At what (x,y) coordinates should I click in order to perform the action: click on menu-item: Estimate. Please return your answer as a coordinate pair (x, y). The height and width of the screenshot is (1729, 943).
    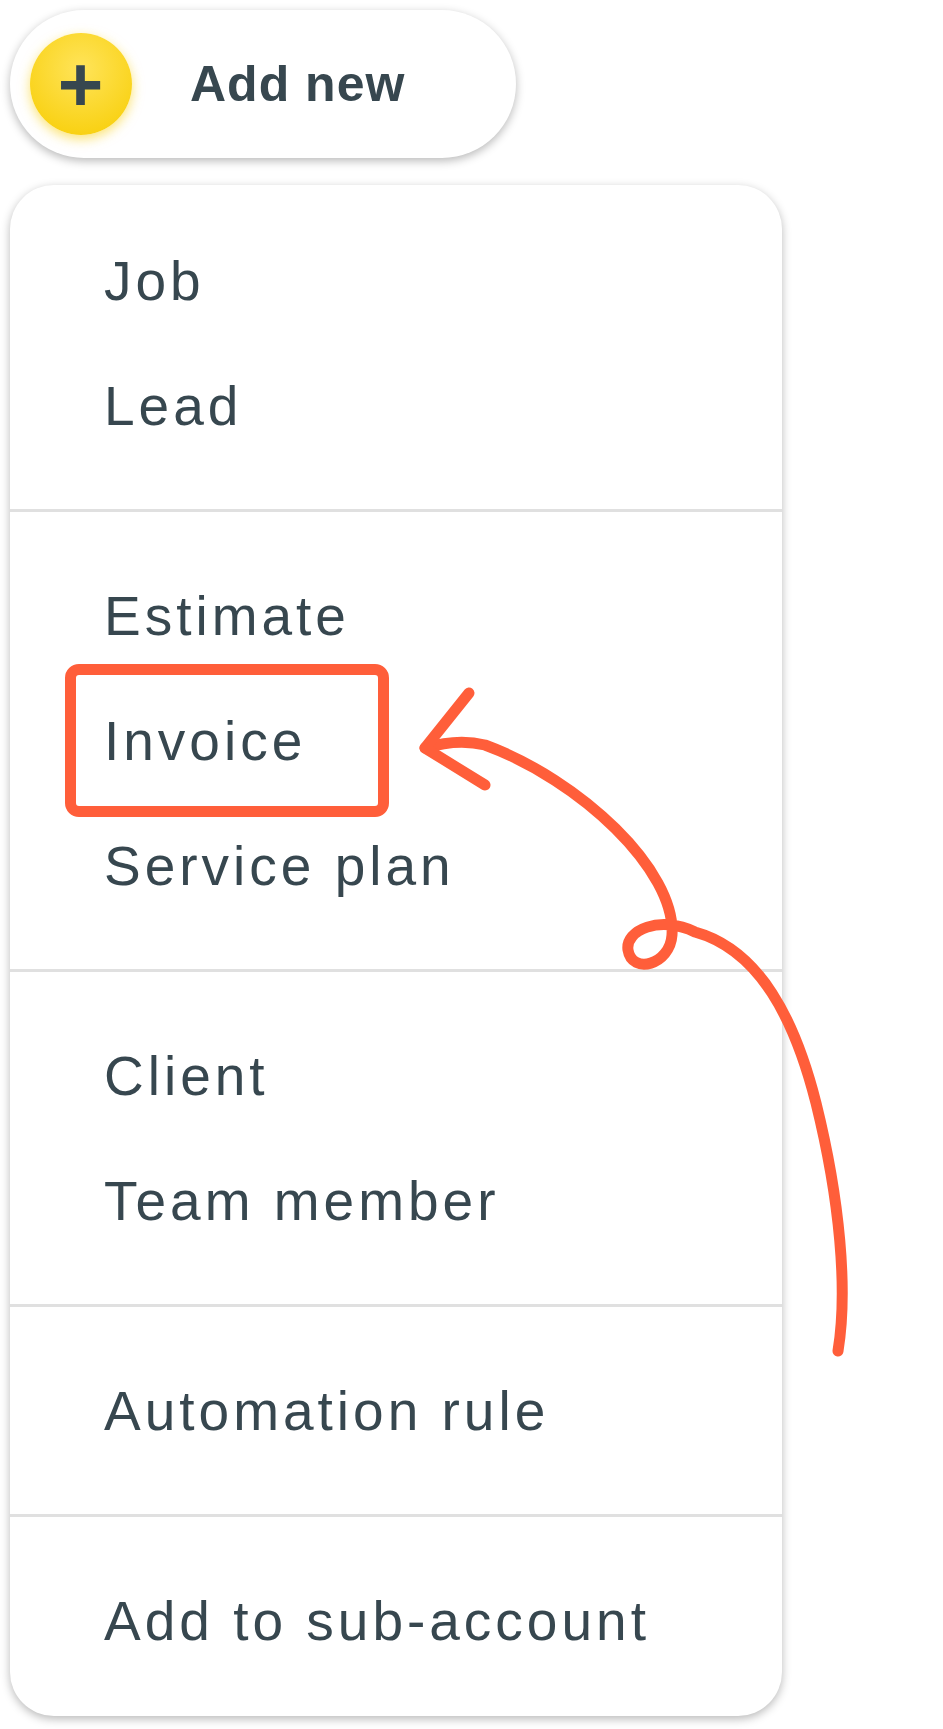
    Looking at the image, I should click on (227, 615).